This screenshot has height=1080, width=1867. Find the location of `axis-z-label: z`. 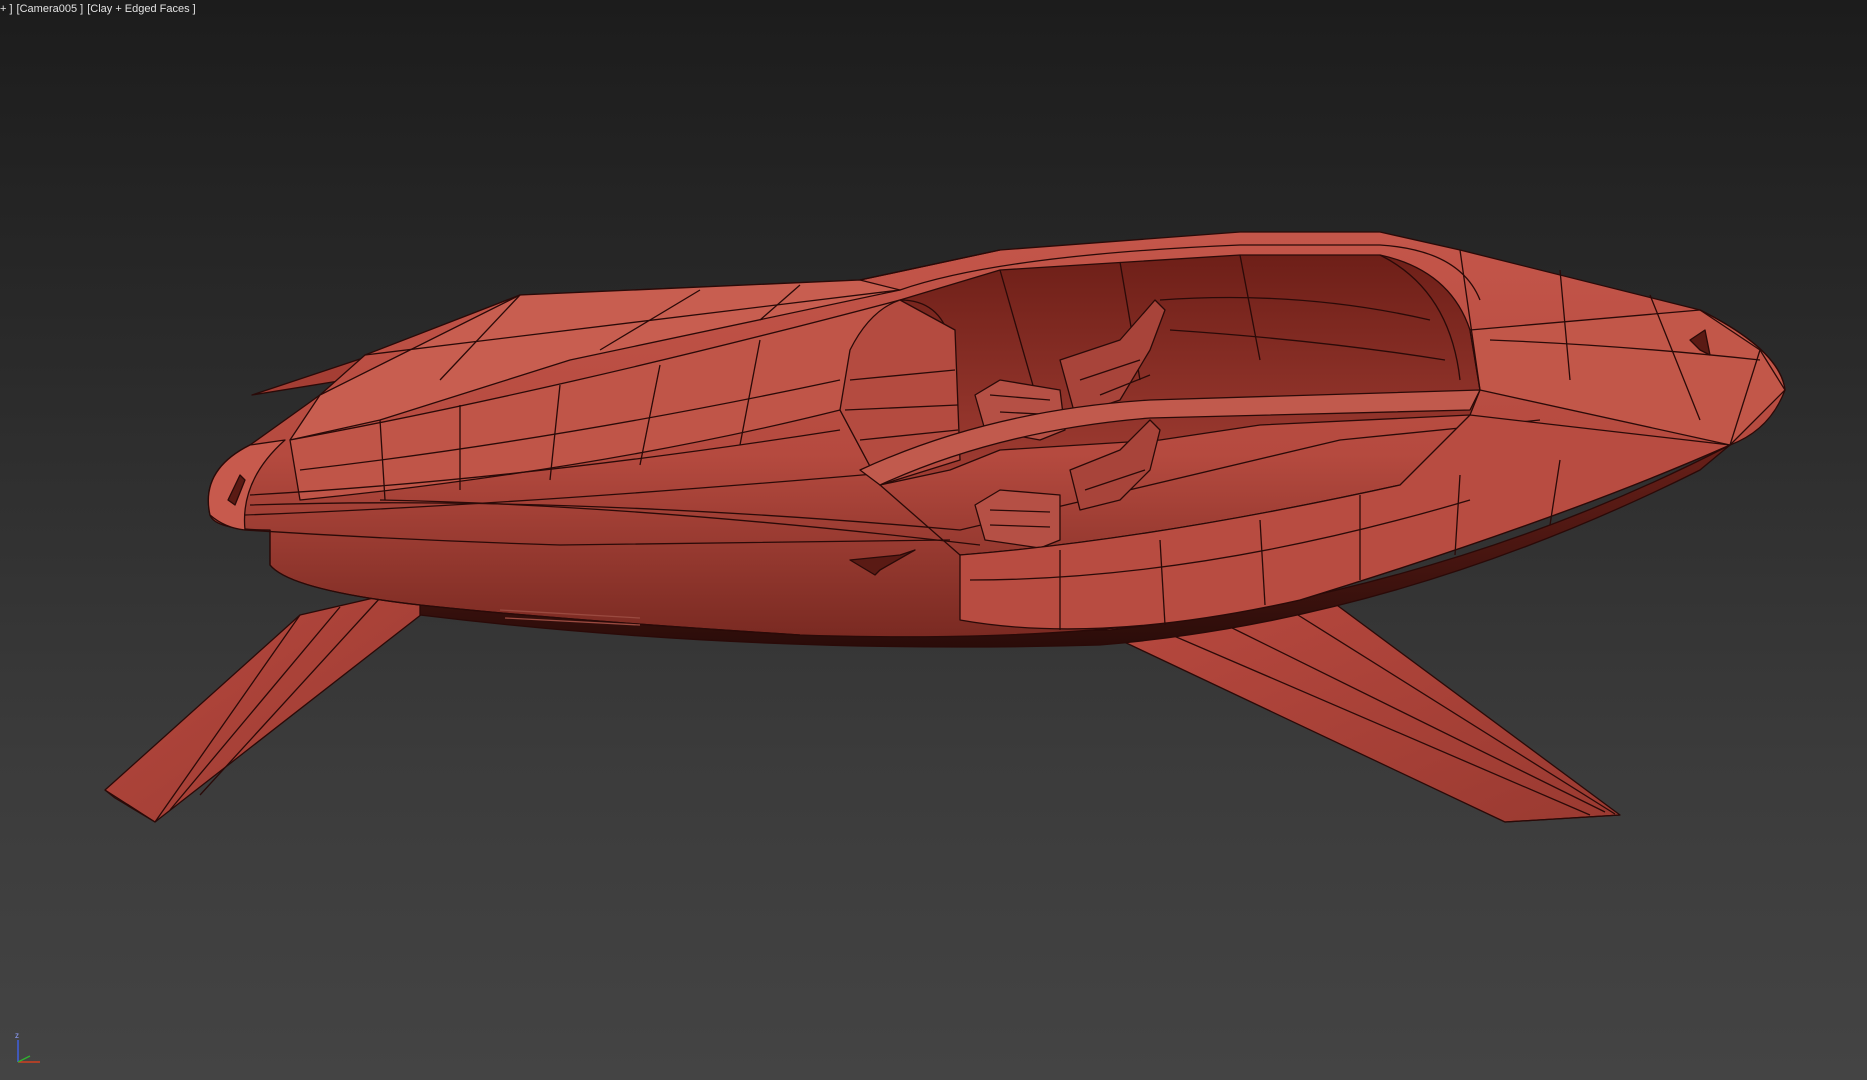

axis-z-label: z is located at coordinates (17, 1035).